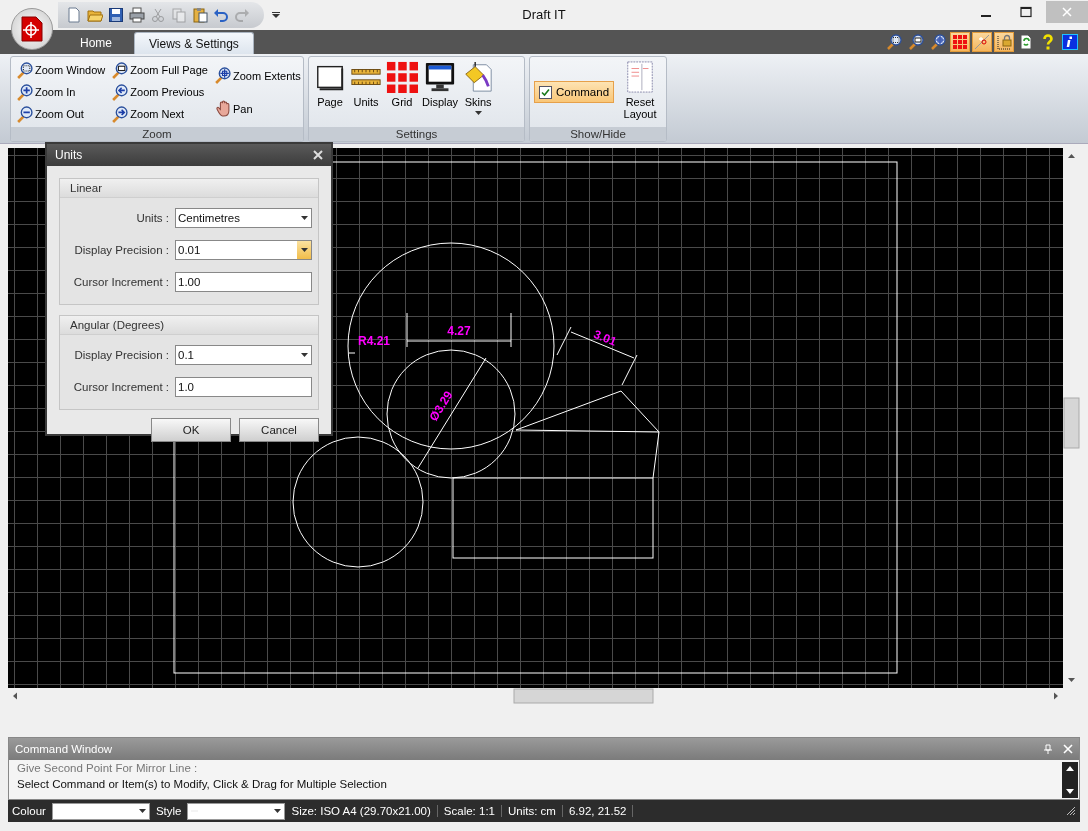 The image size is (1088, 831). I want to click on vertical-scrollbar, so click(1070, 780).